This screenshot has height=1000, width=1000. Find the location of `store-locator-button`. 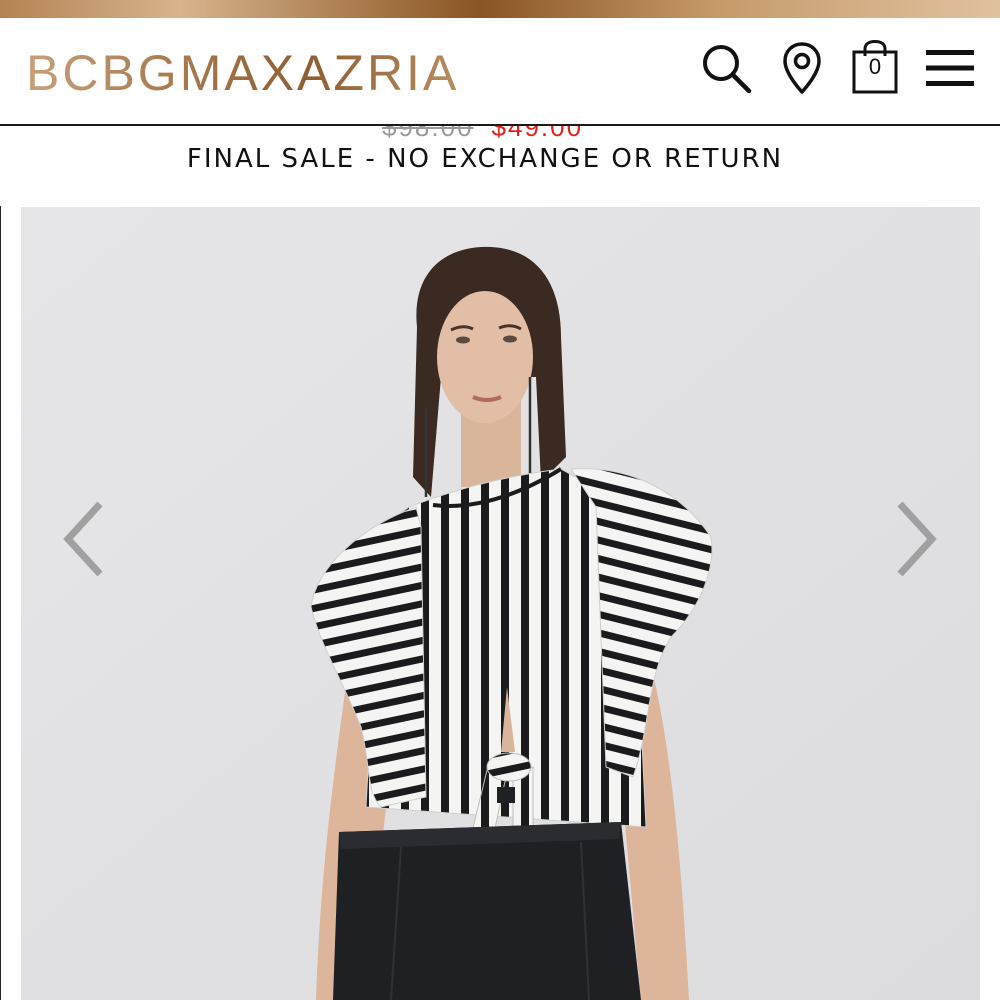

store-locator-button is located at coordinates (802, 68).